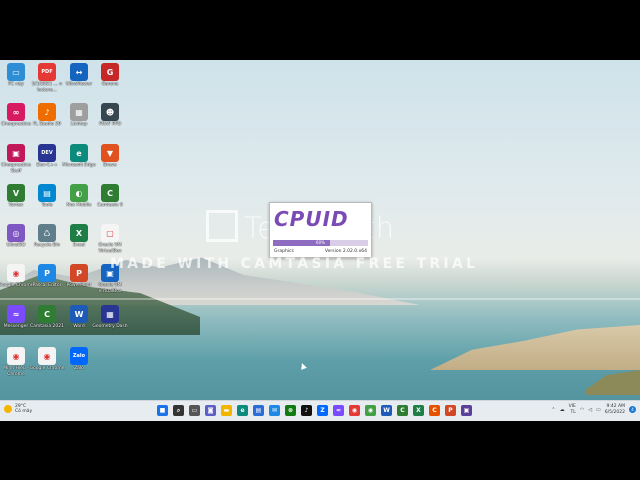  I want to click on taskbar-messenger-icon: ≈, so click(338, 410).